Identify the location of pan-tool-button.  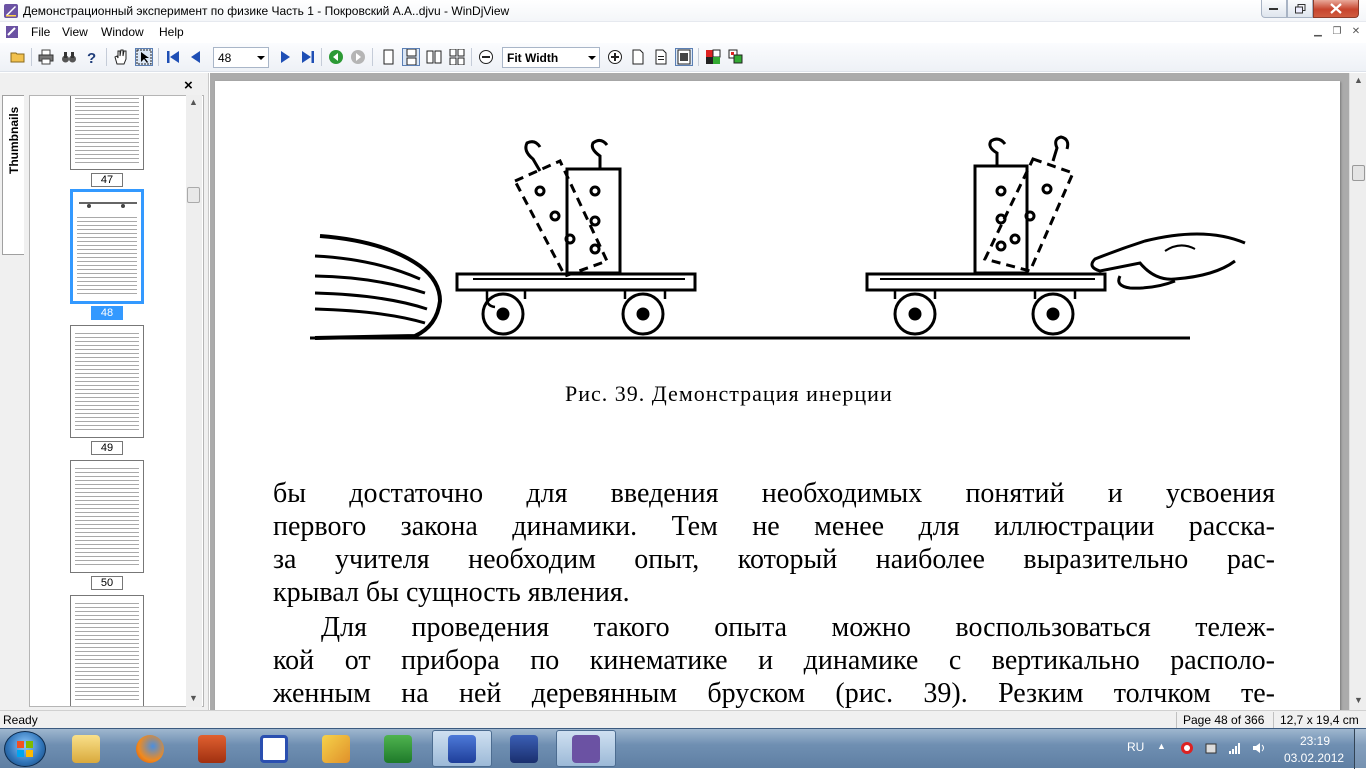
(121, 57).